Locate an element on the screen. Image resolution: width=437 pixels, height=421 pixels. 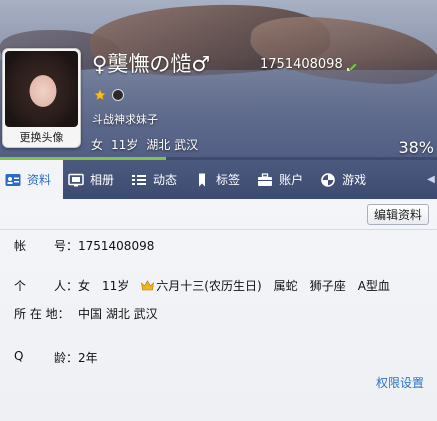
q-age-label-part1: Q is located at coordinates (19, 356).